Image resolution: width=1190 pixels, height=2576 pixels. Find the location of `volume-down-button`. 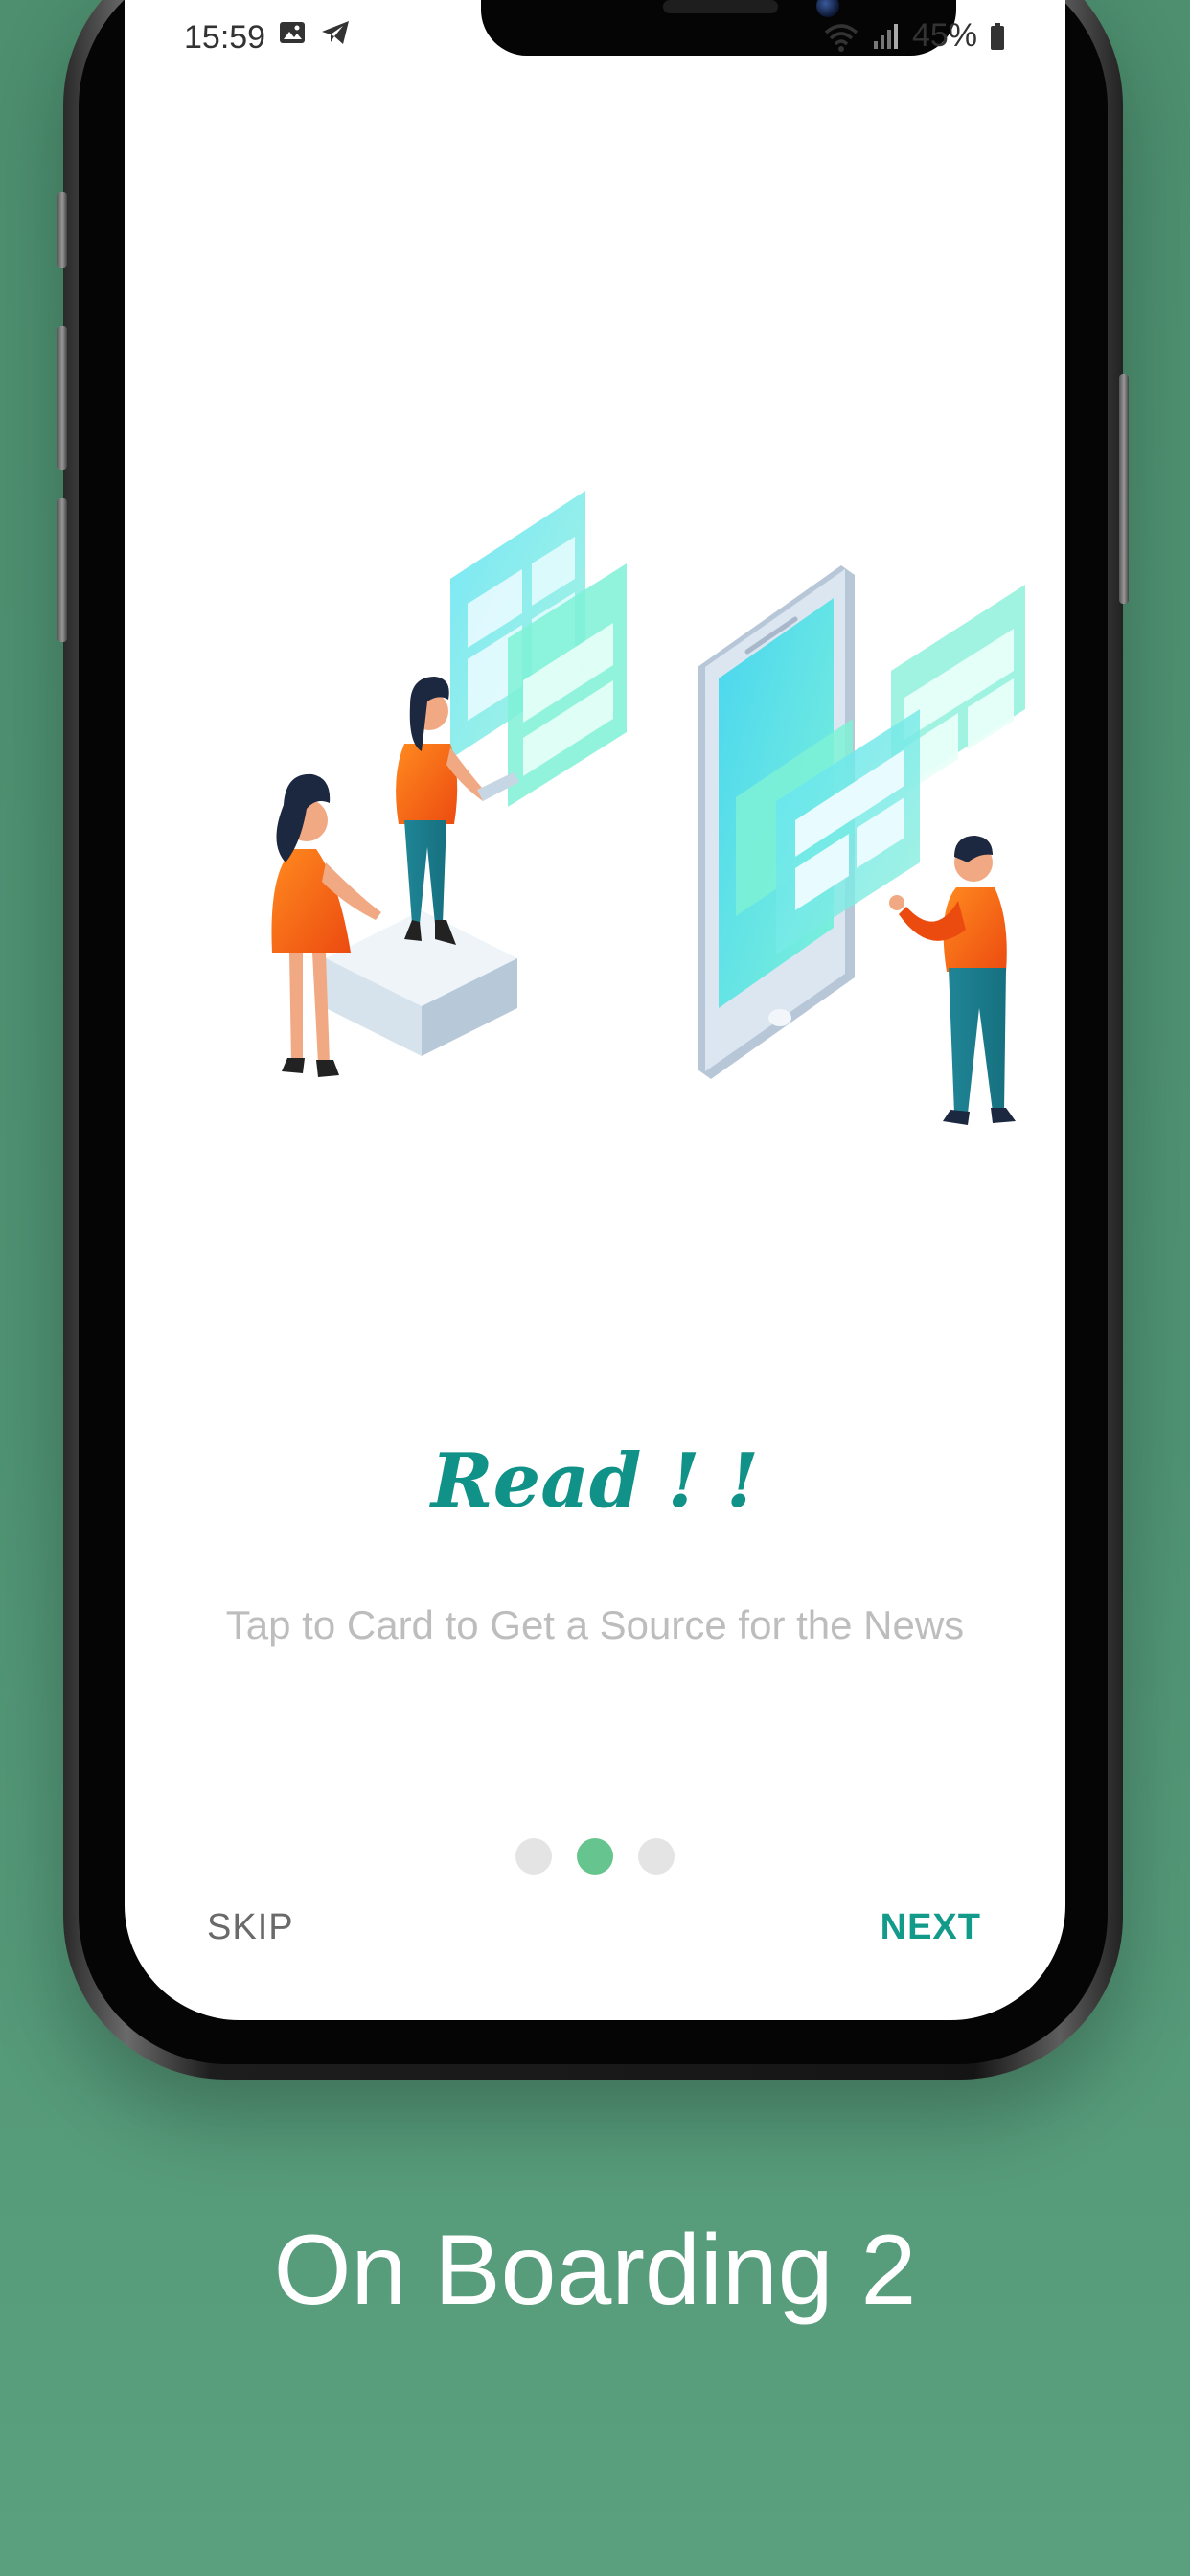

volume-down-button is located at coordinates (62, 570).